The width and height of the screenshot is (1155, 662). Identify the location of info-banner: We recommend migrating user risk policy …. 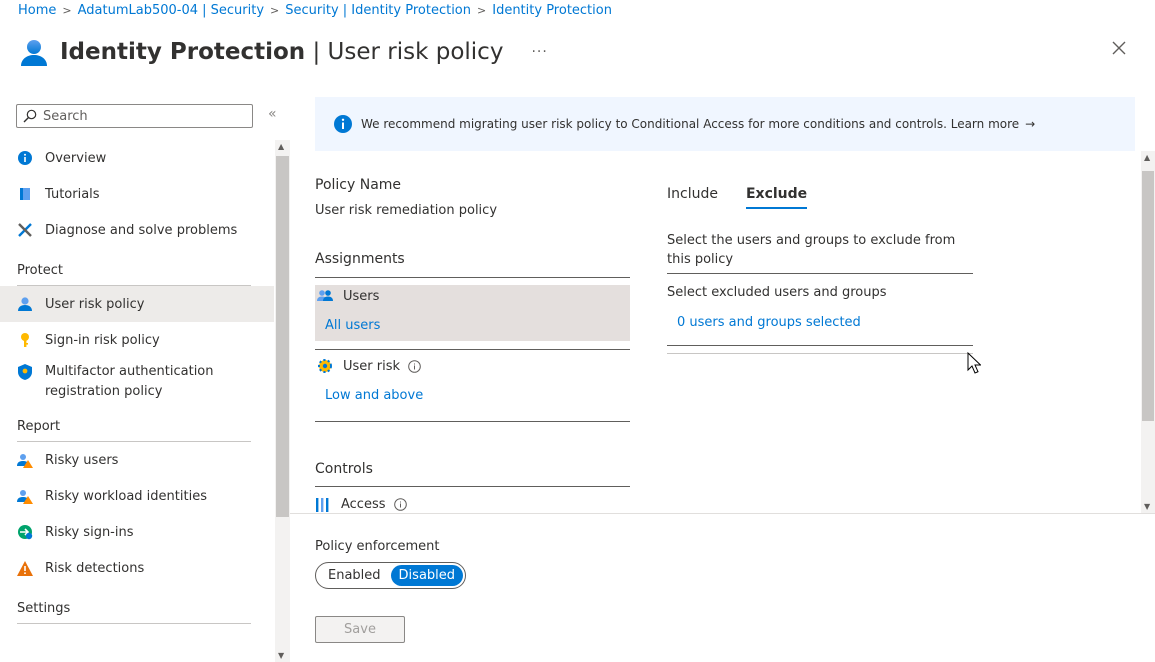
(725, 124).